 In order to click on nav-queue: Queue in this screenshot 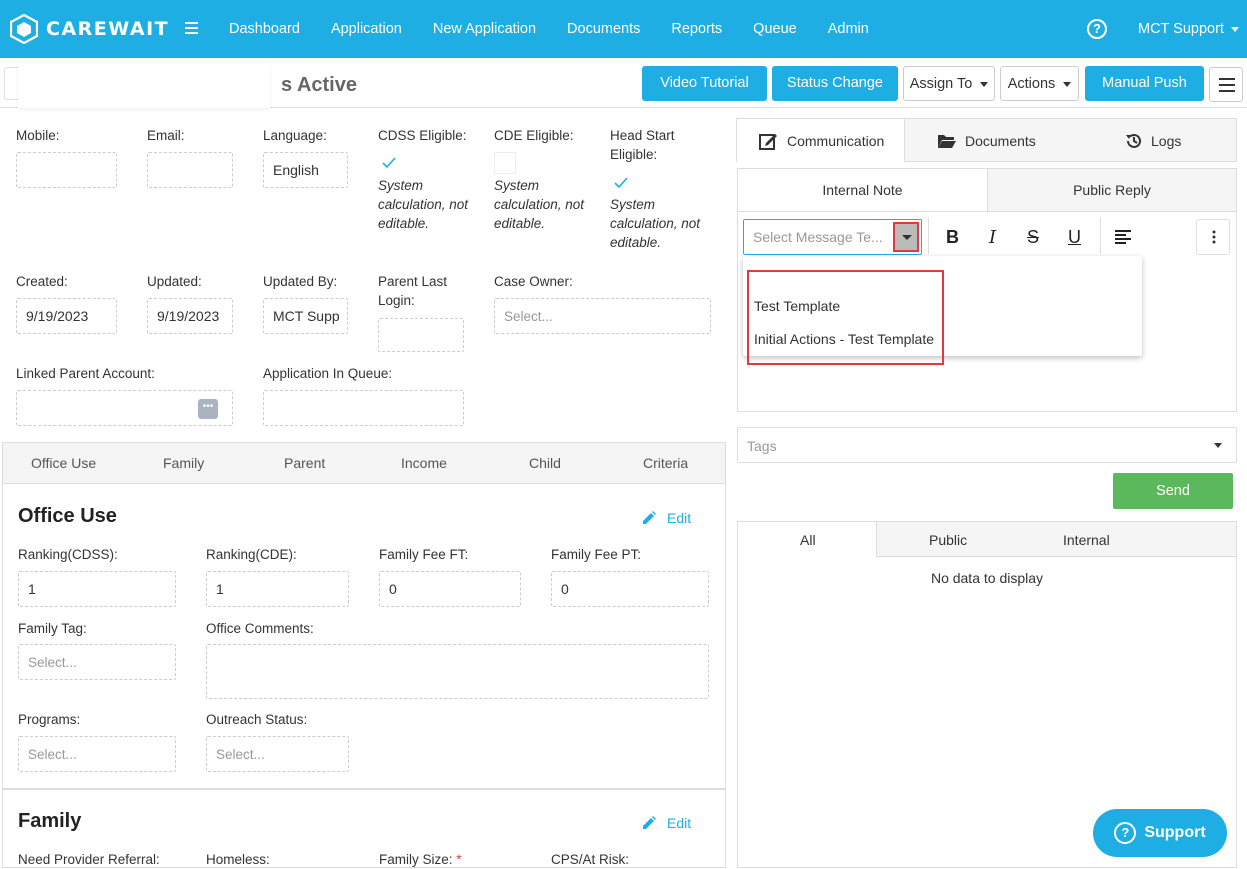, I will do `click(775, 29)`.